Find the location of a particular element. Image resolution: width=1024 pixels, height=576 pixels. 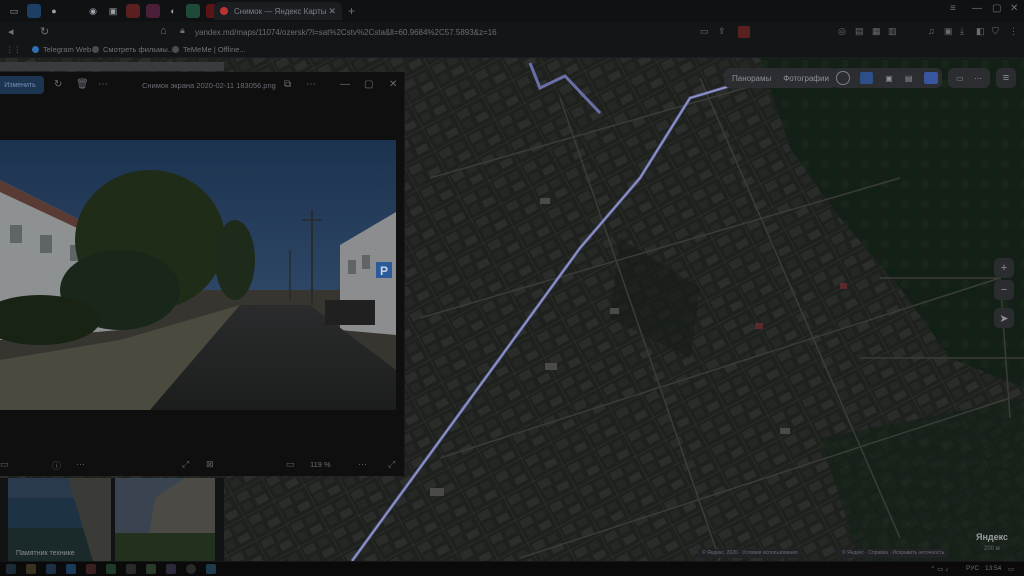

extension-icon is located at coordinates (744, 32).